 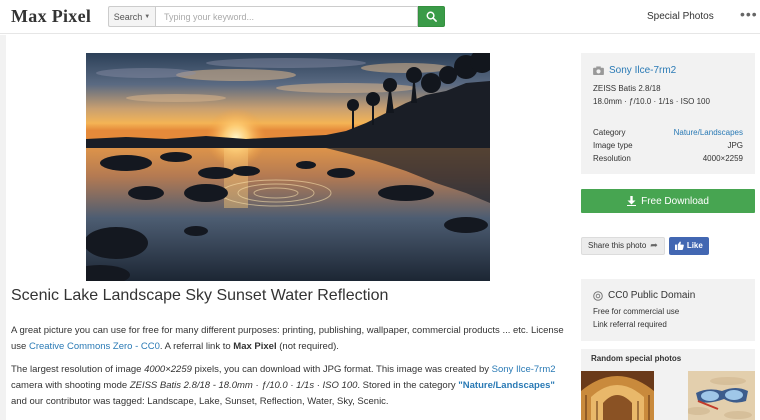 What do you see at coordinates (70, 385) in the screenshot?
I see `desc-text: camera with shooting mode` at bounding box center [70, 385].